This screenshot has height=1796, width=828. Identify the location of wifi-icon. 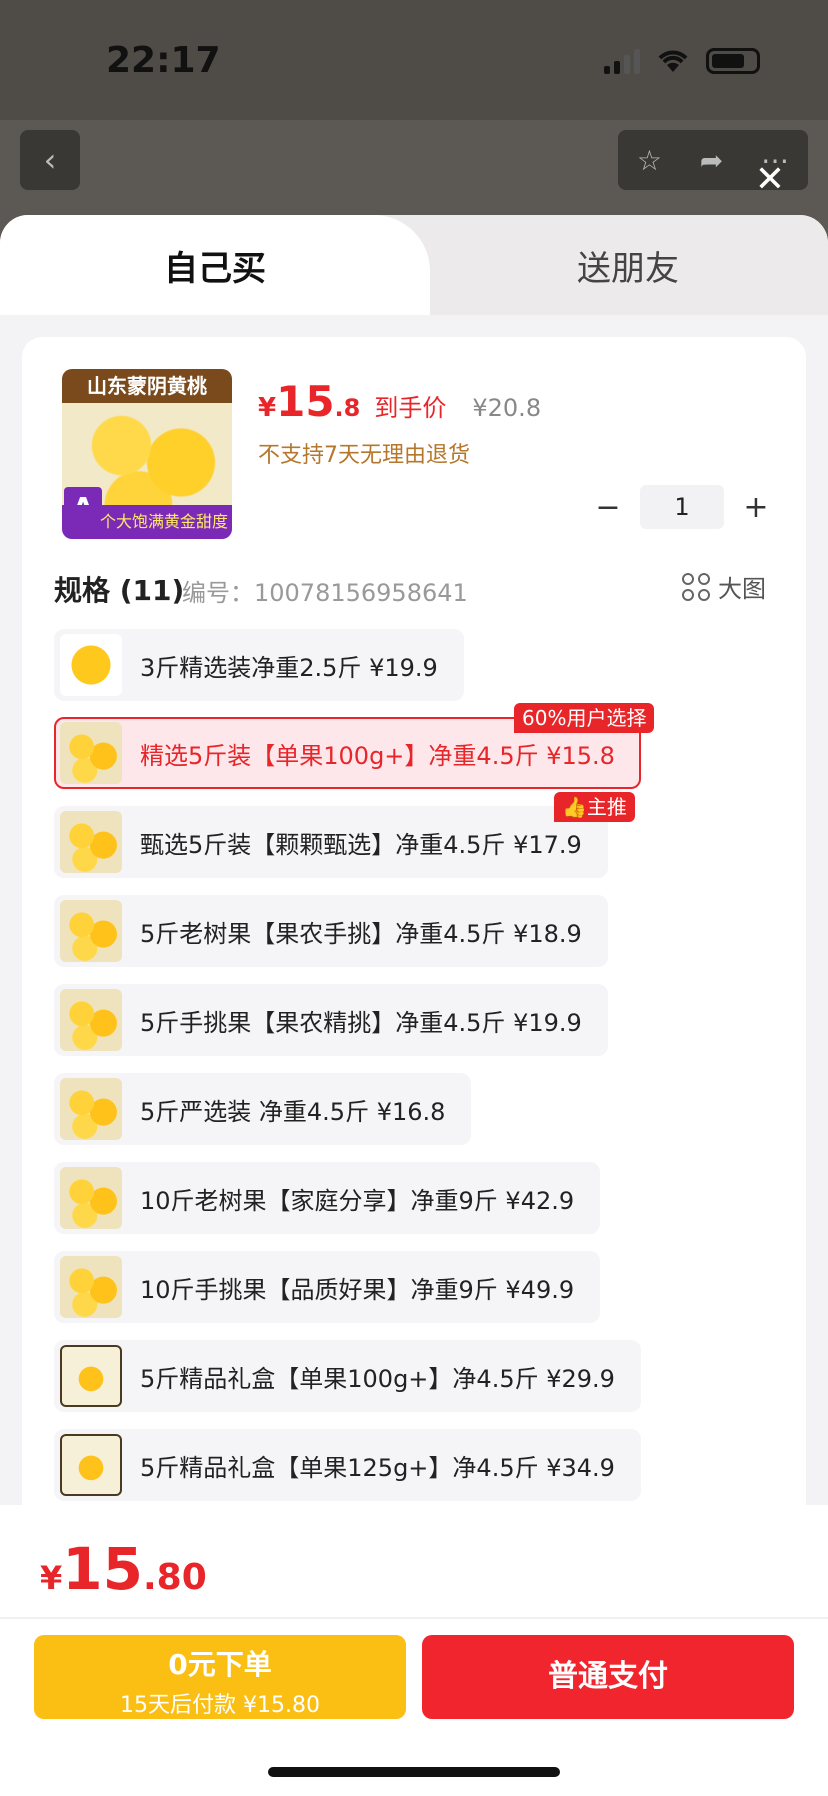
(673, 61).